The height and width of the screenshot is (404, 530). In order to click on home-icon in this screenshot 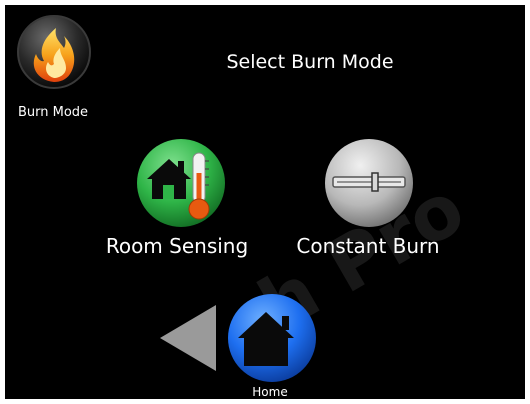, I will do `click(272, 338)`.